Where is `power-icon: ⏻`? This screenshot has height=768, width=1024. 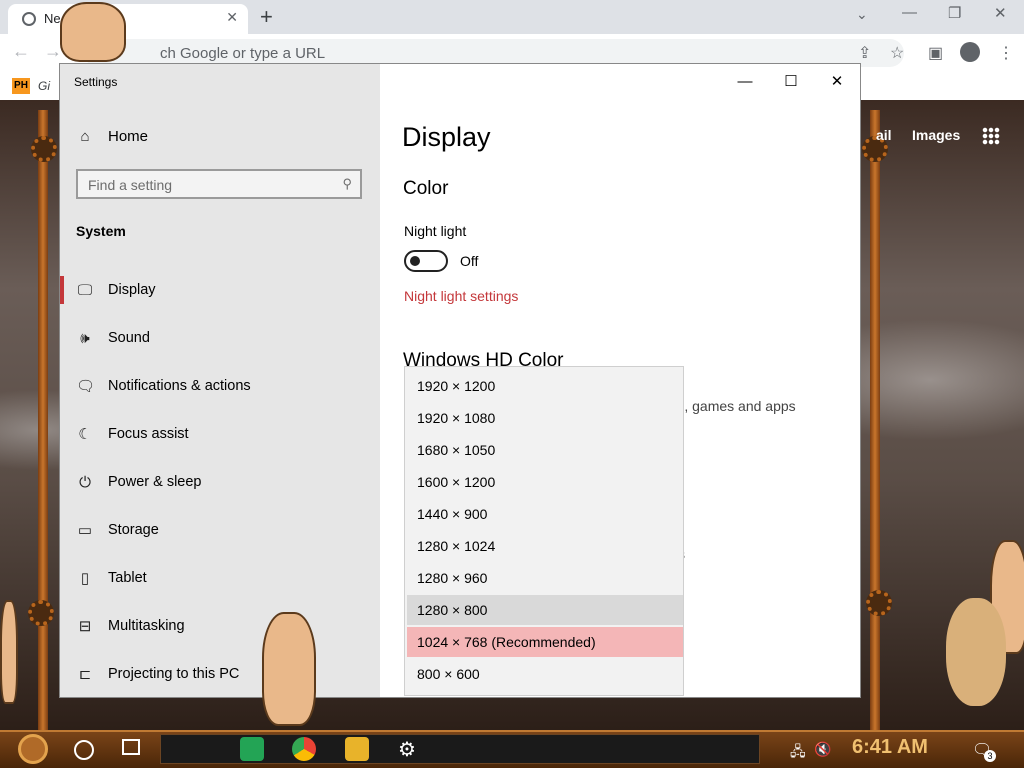
power-icon: ⏻ is located at coordinates (85, 482).